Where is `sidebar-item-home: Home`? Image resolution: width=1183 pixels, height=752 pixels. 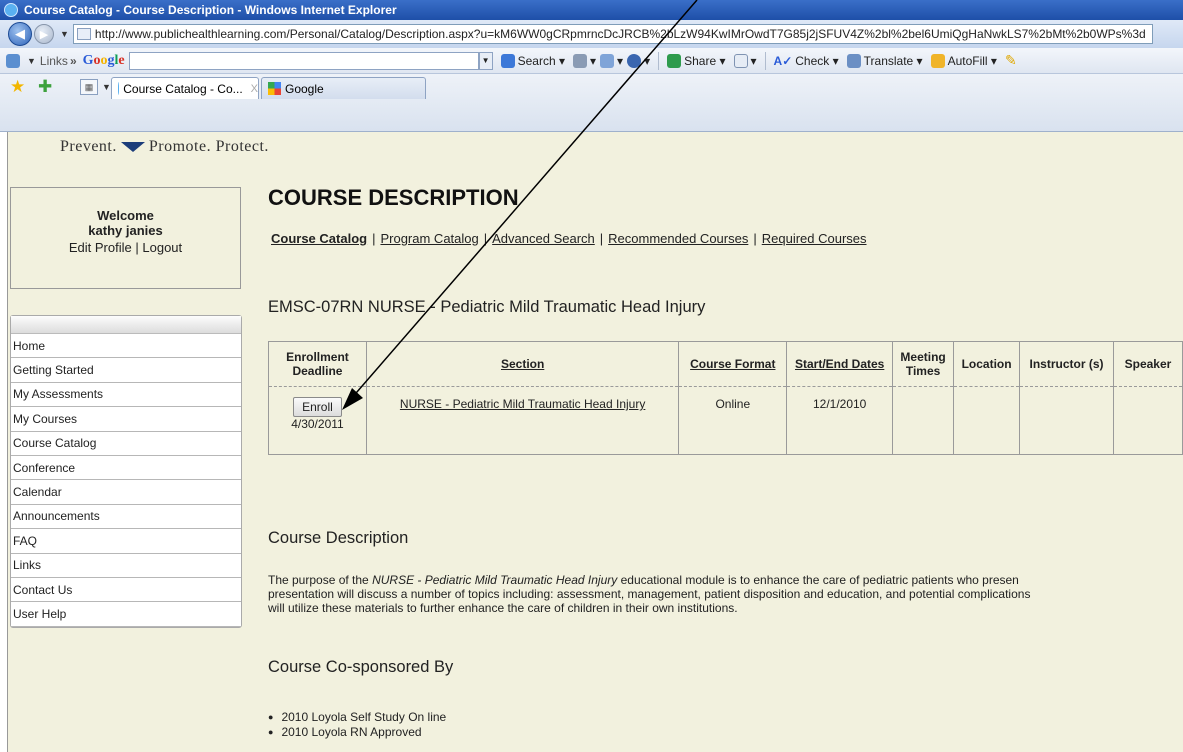
sidebar-item-home: Home is located at coordinates (126, 346).